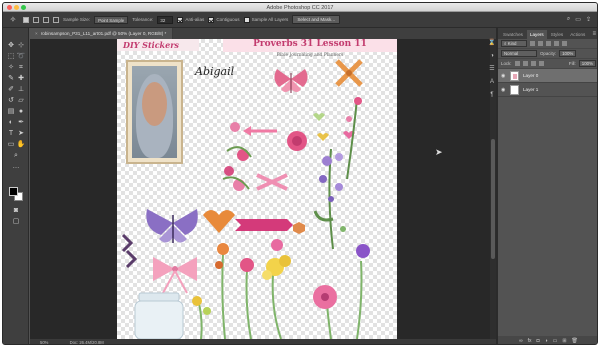  Describe the element at coordinates (246, 19) in the screenshot. I see `sample-all-layers-checkbox` at that location.